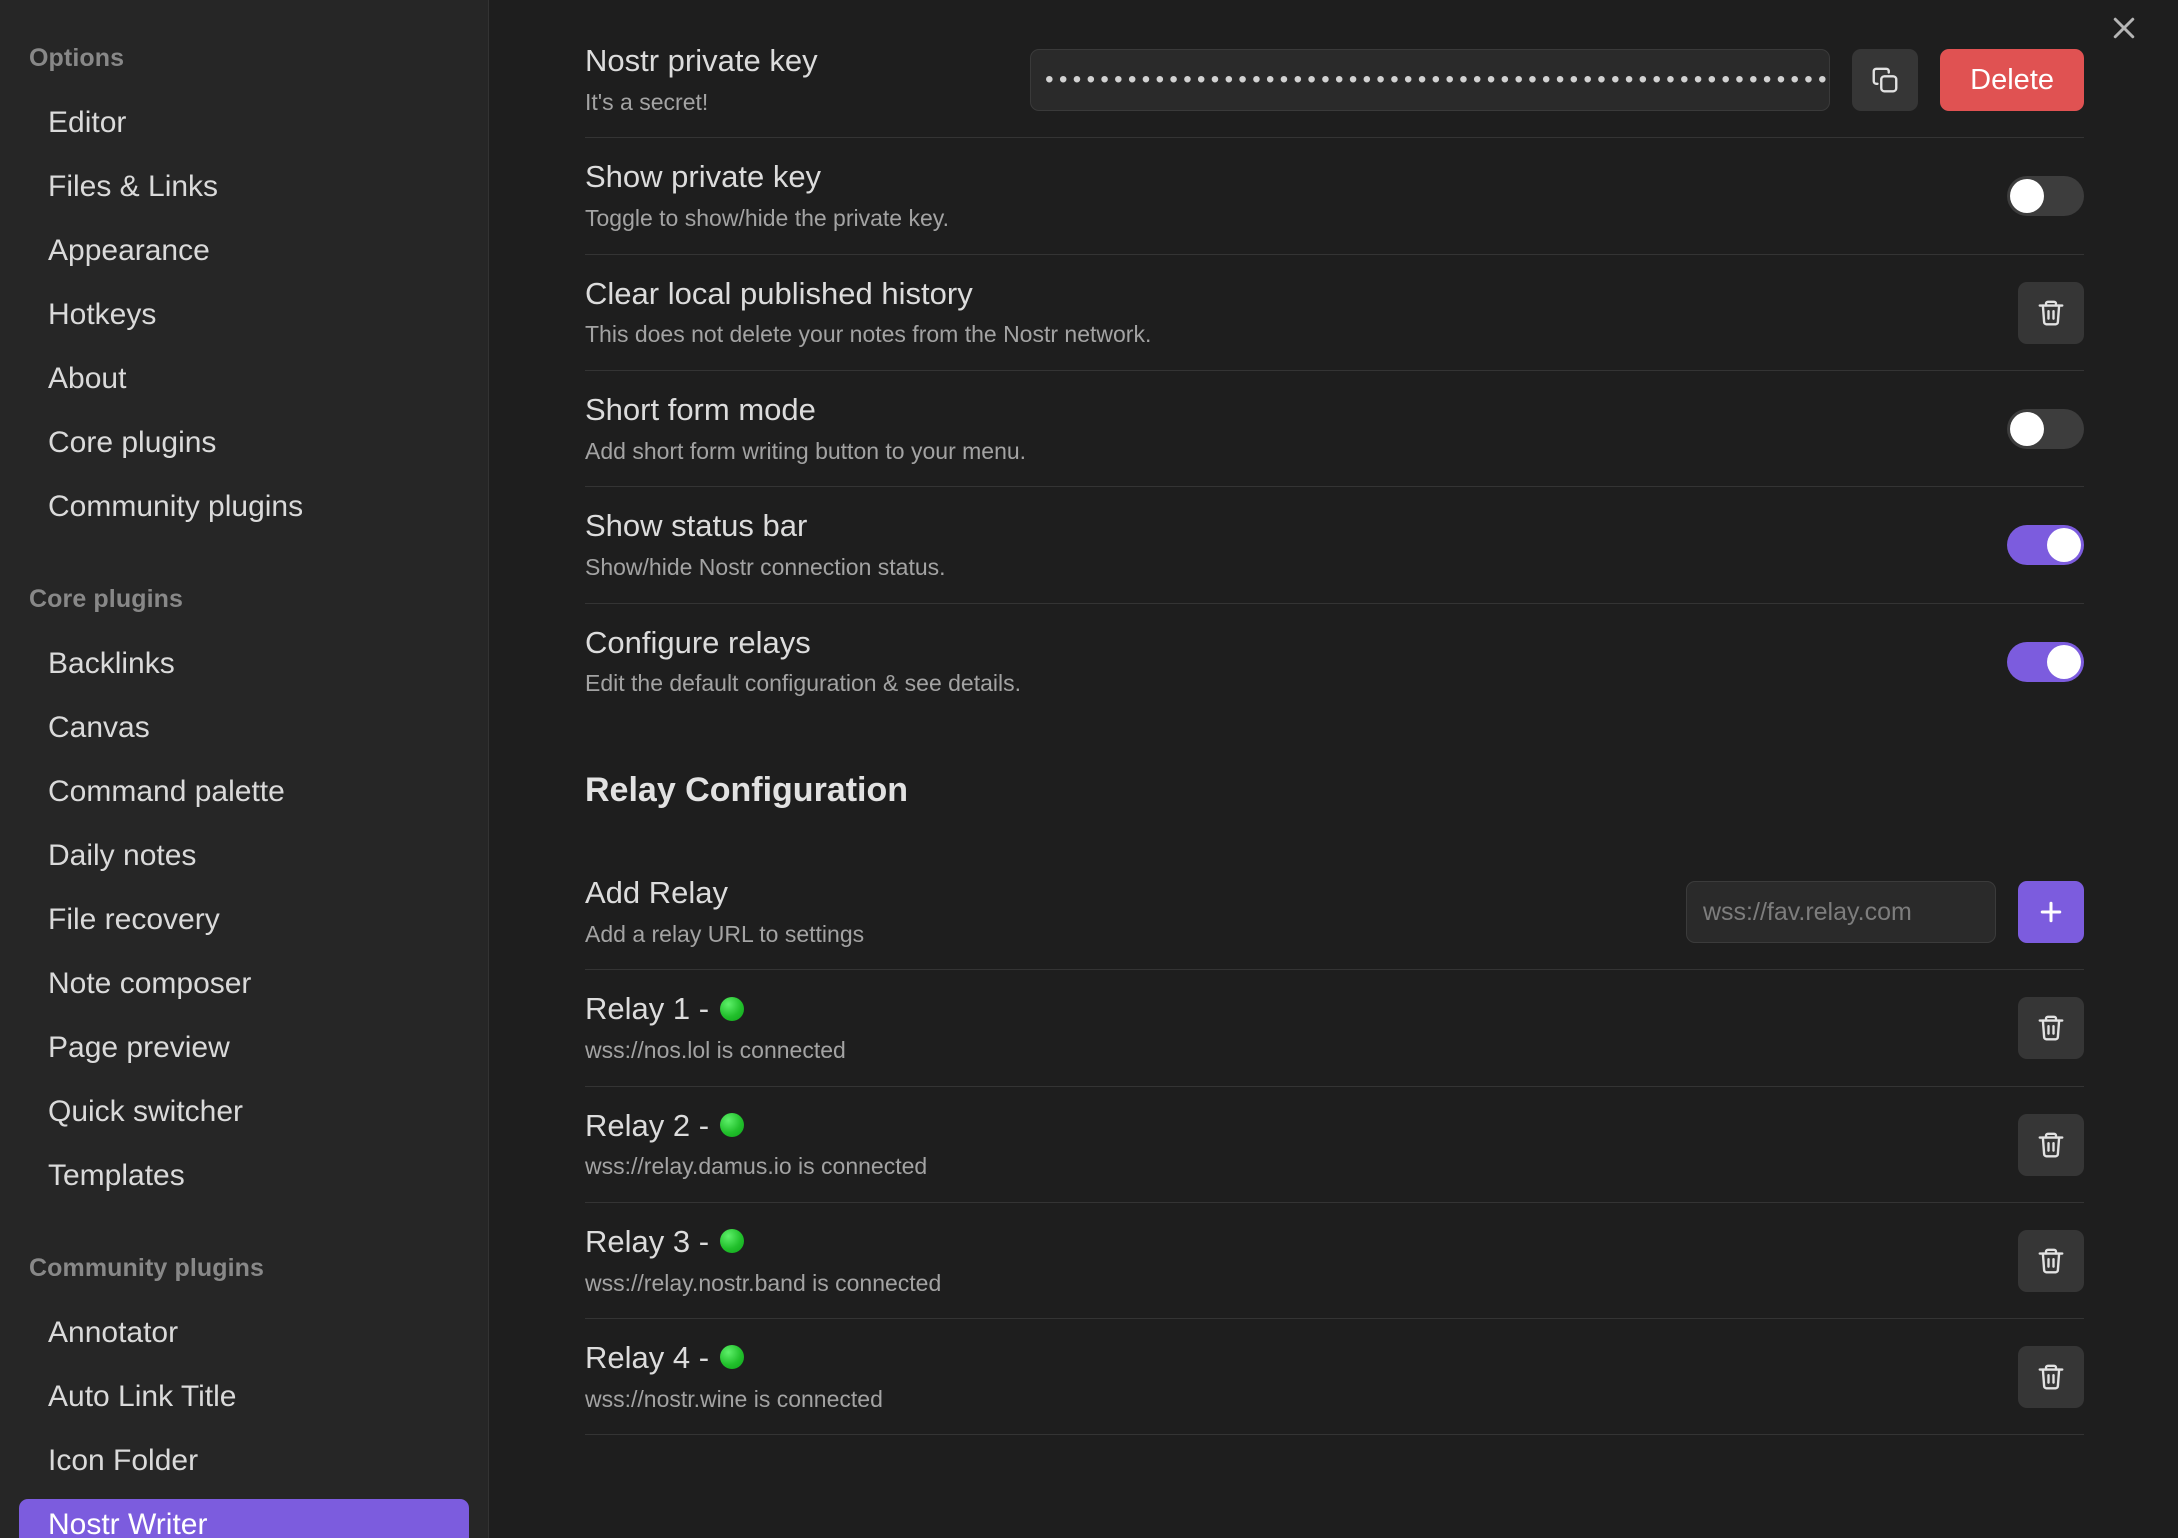 The image size is (2178, 1538). Describe the element at coordinates (147, 1268) in the screenshot. I see `sidebar-heading-community-plugins: Community plugins` at that location.